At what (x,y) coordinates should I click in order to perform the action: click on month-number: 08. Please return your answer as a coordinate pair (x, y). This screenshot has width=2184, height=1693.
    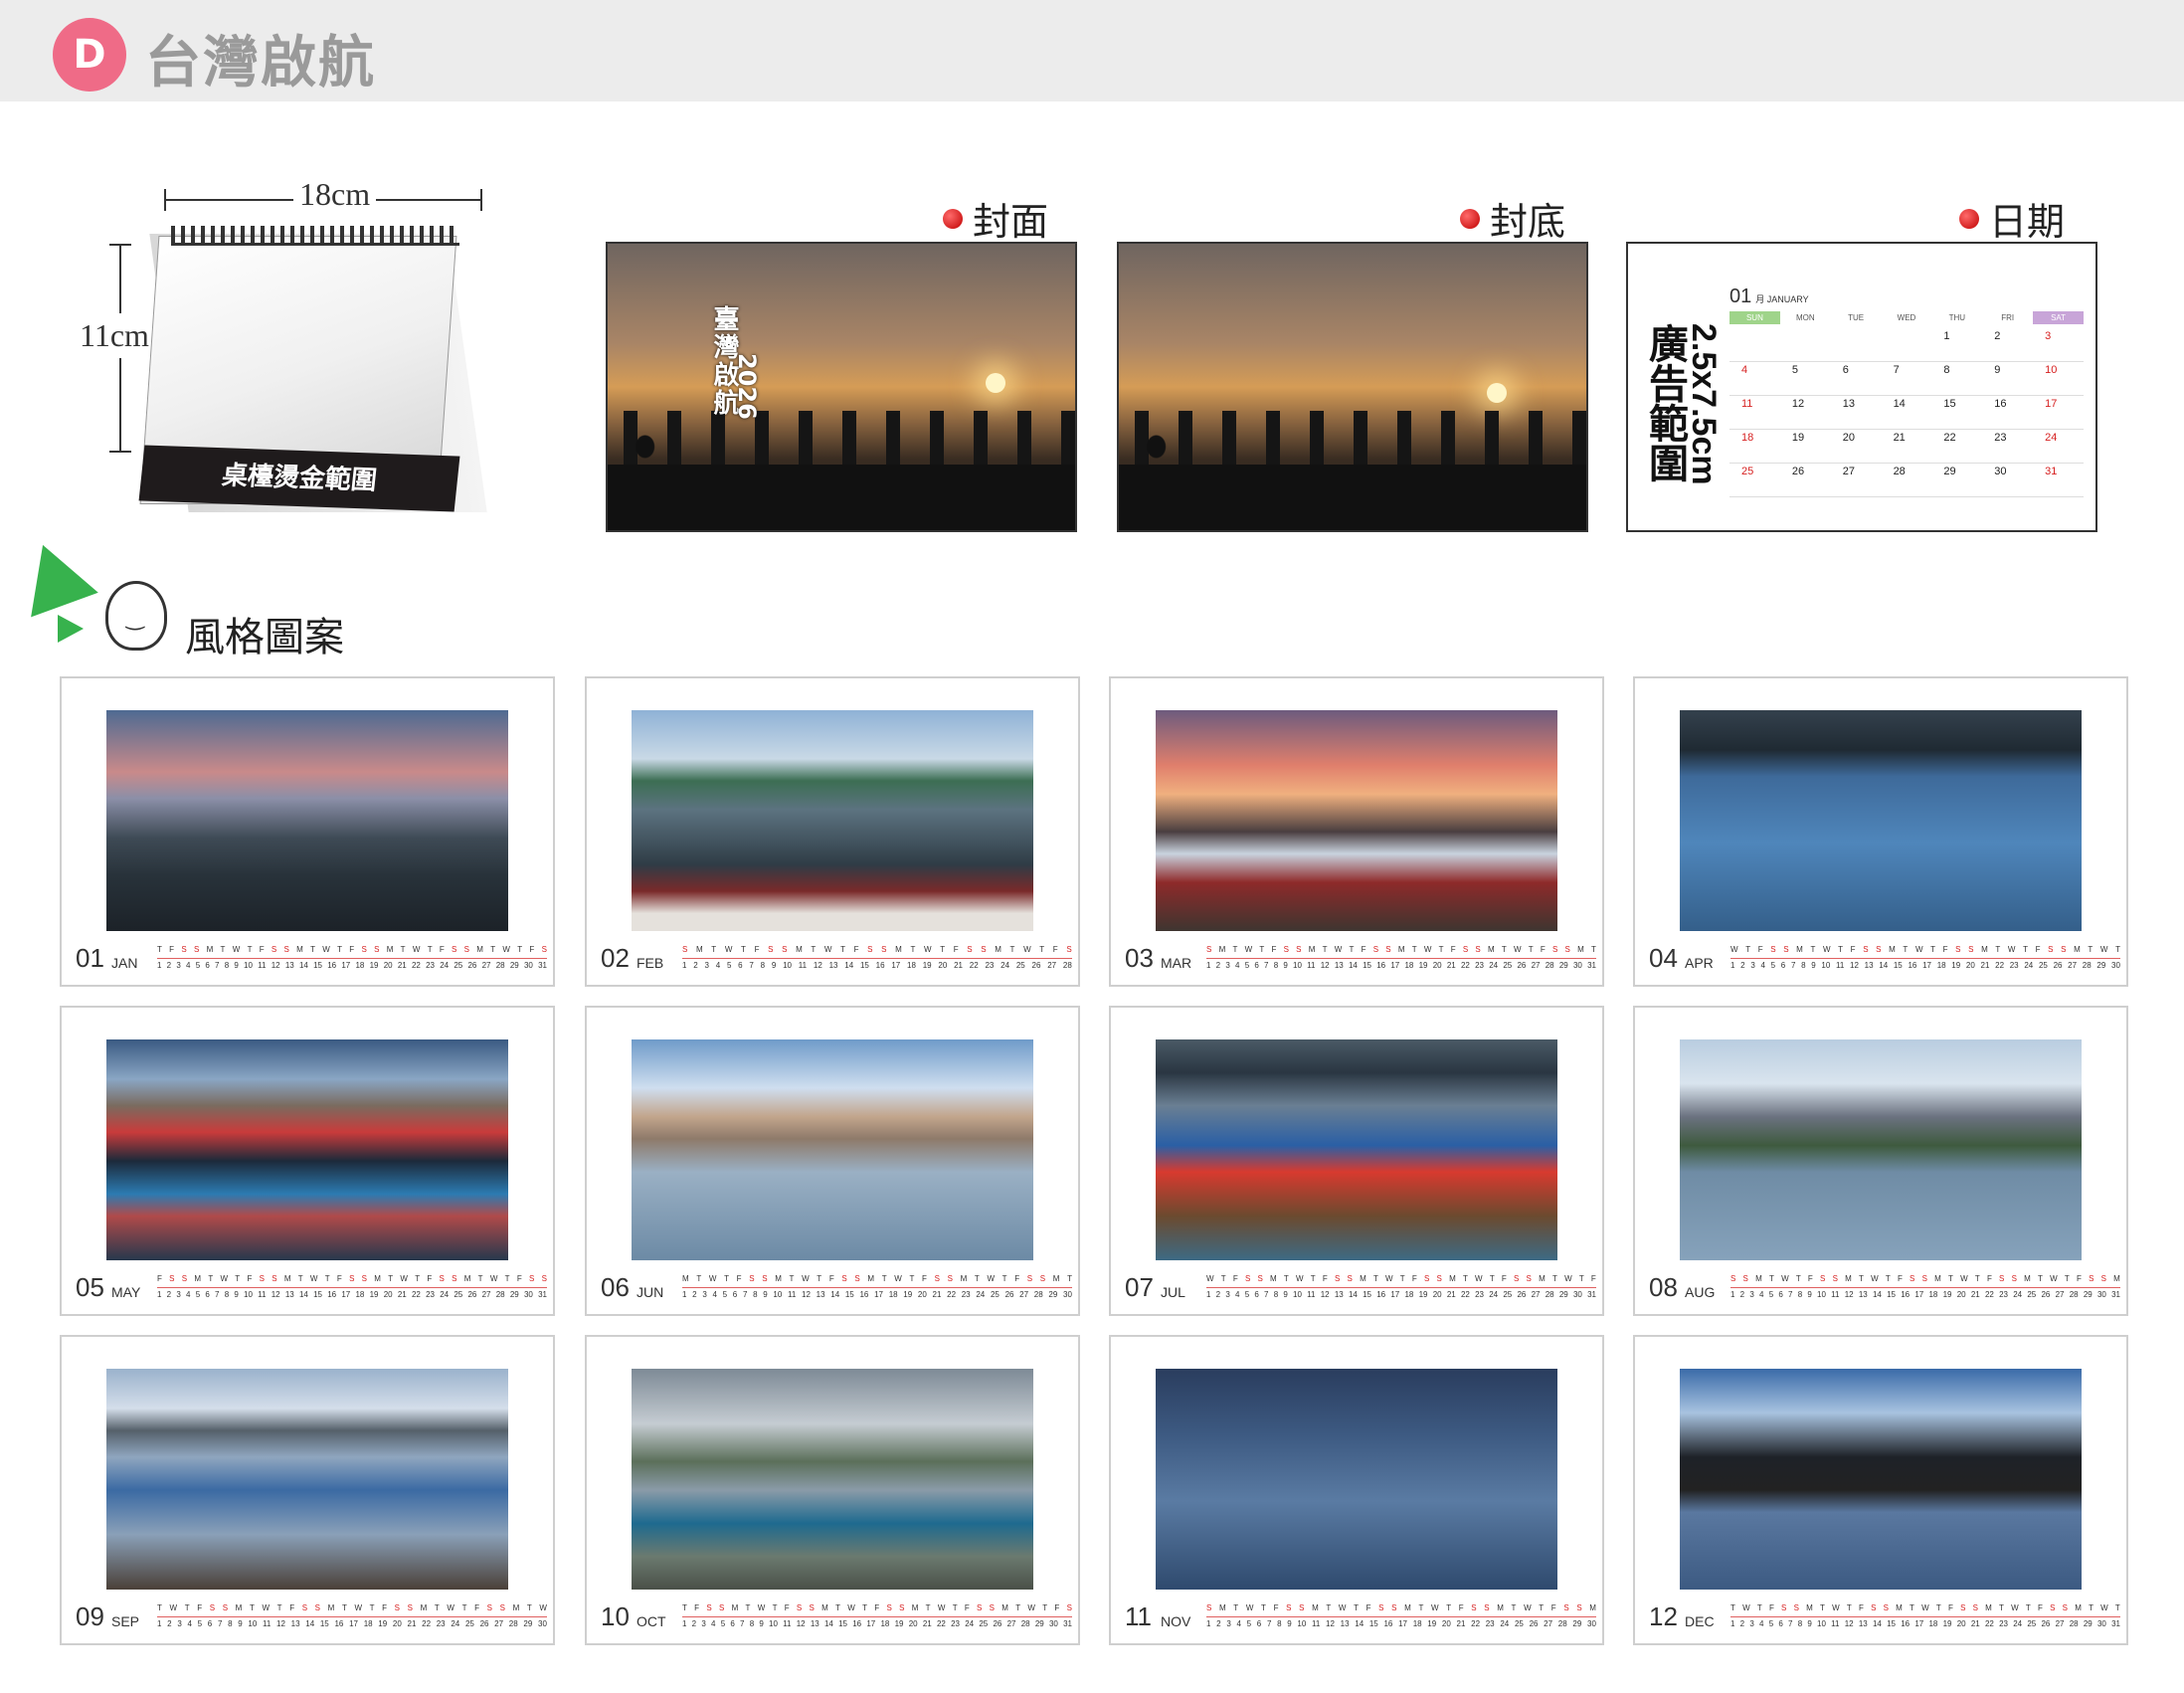
    Looking at the image, I should click on (1663, 1287).